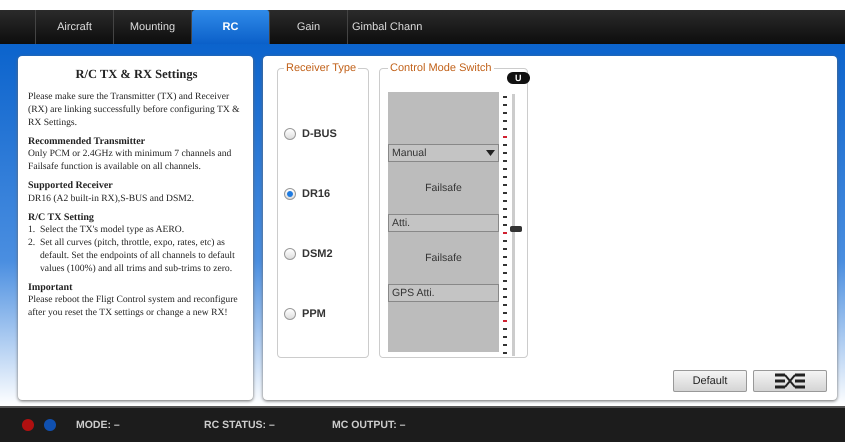  I want to click on mode-dropdown: Manual, so click(443, 153).